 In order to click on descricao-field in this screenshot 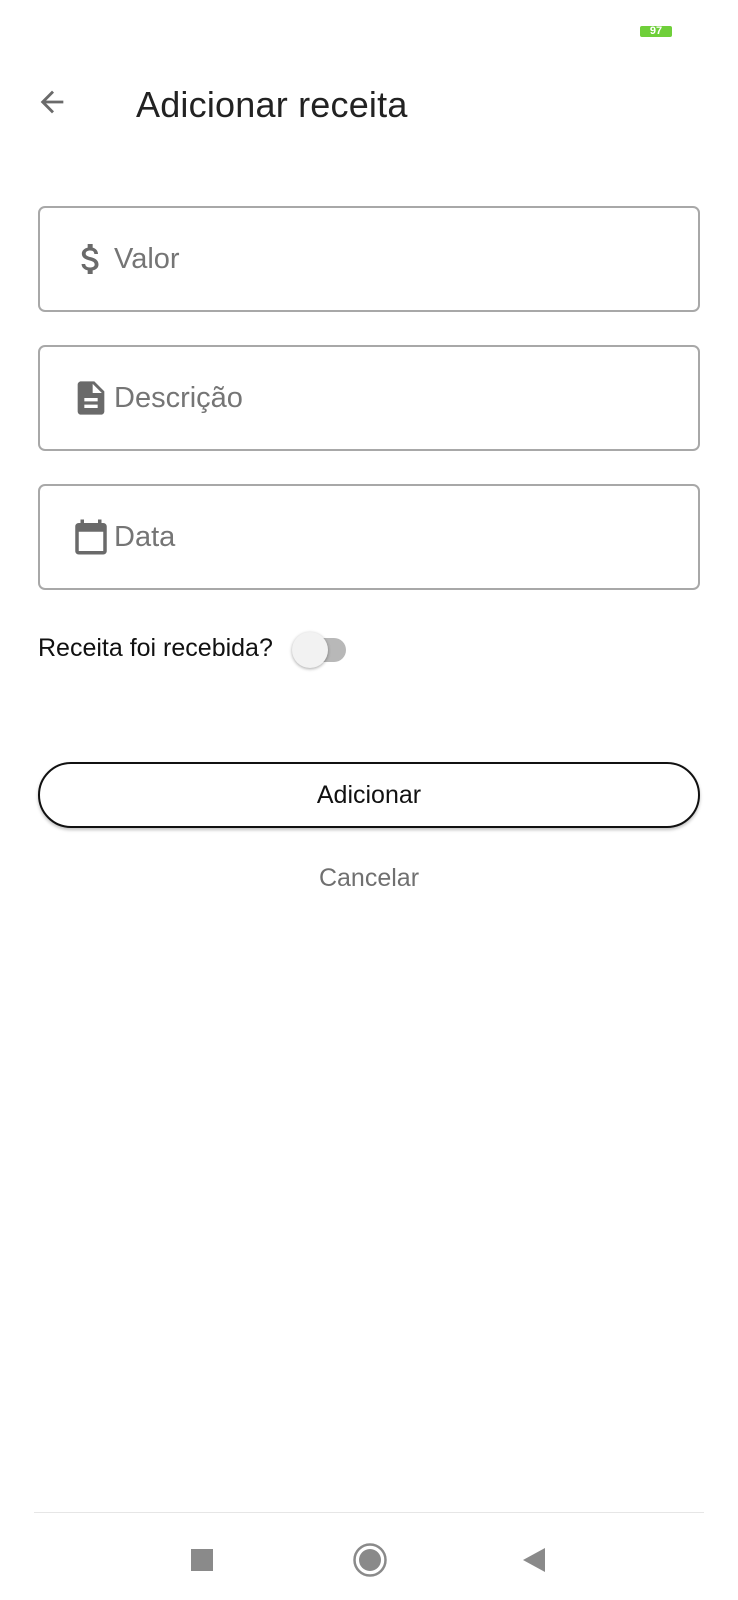, I will do `click(369, 398)`.